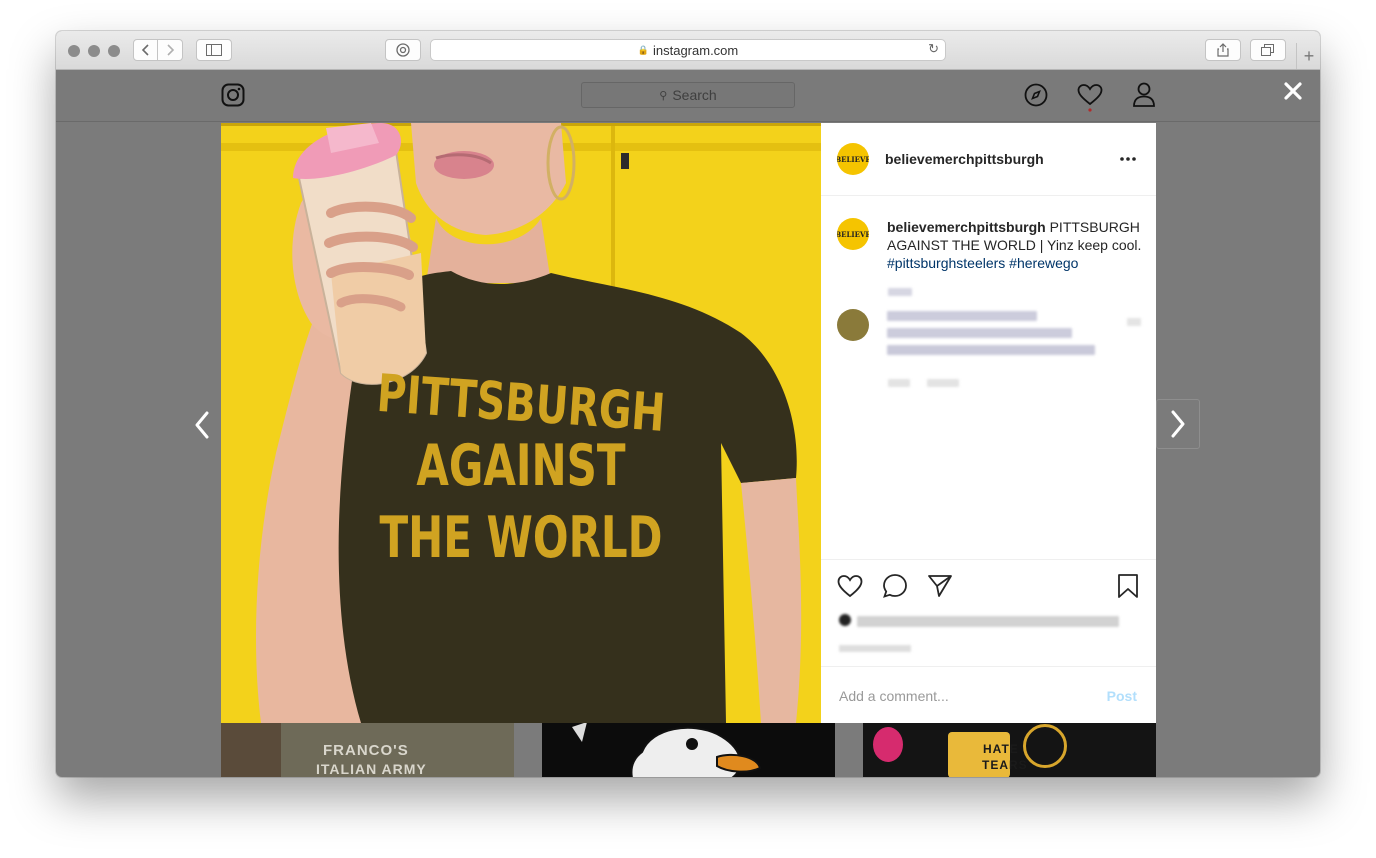 This screenshot has width=1376, height=858. I want to click on like-heart-icon, so click(850, 586).